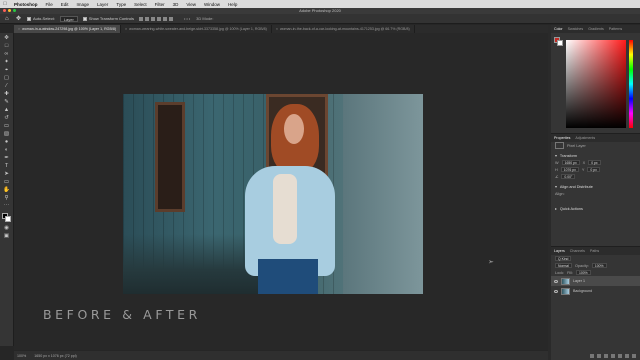 The image size is (640, 360). What do you see at coordinates (7, 198) in the screenshot?
I see `zoom-tool-icon: ⚲` at bounding box center [7, 198].